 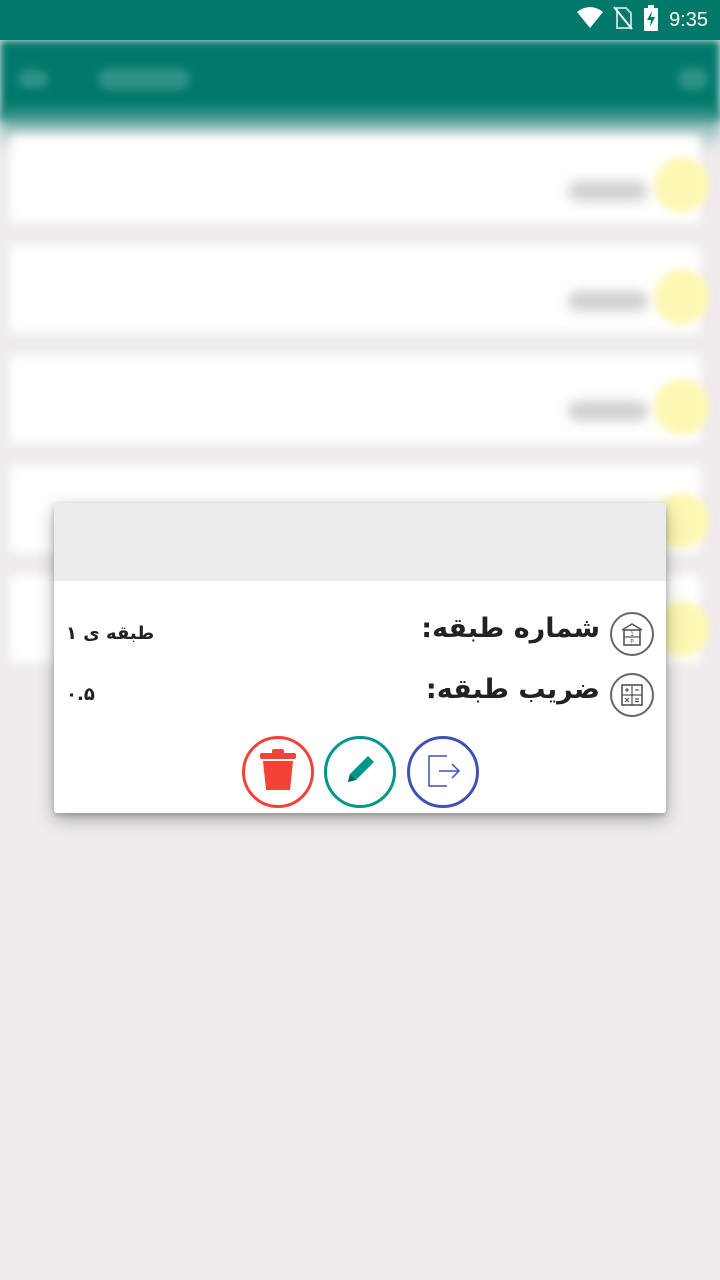 I want to click on status-bar: 9:35, so click(x=360, y=20).